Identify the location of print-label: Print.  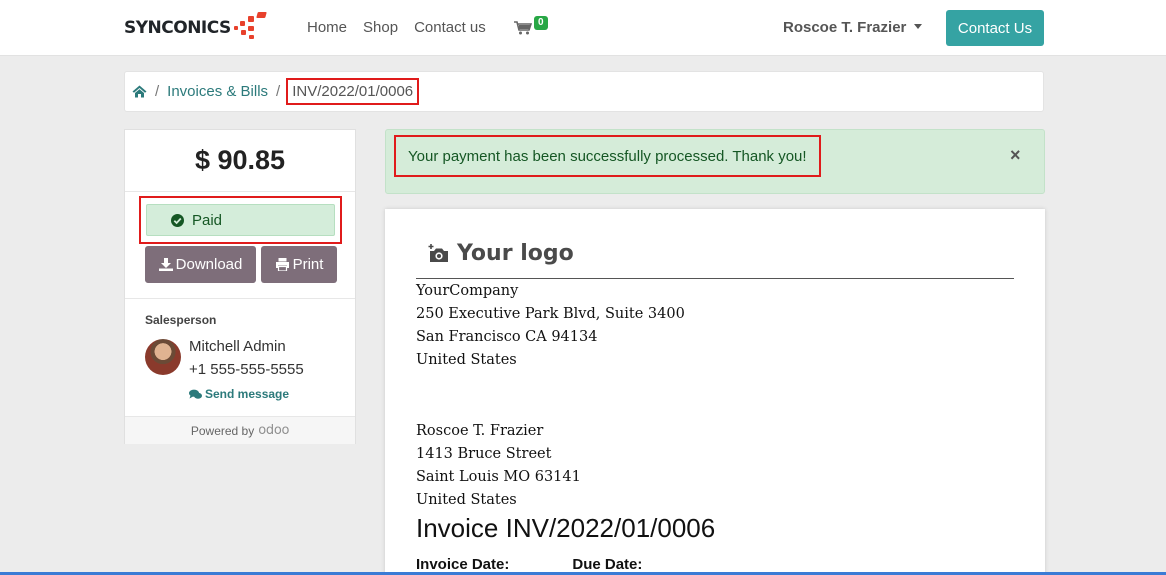
(308, 264).